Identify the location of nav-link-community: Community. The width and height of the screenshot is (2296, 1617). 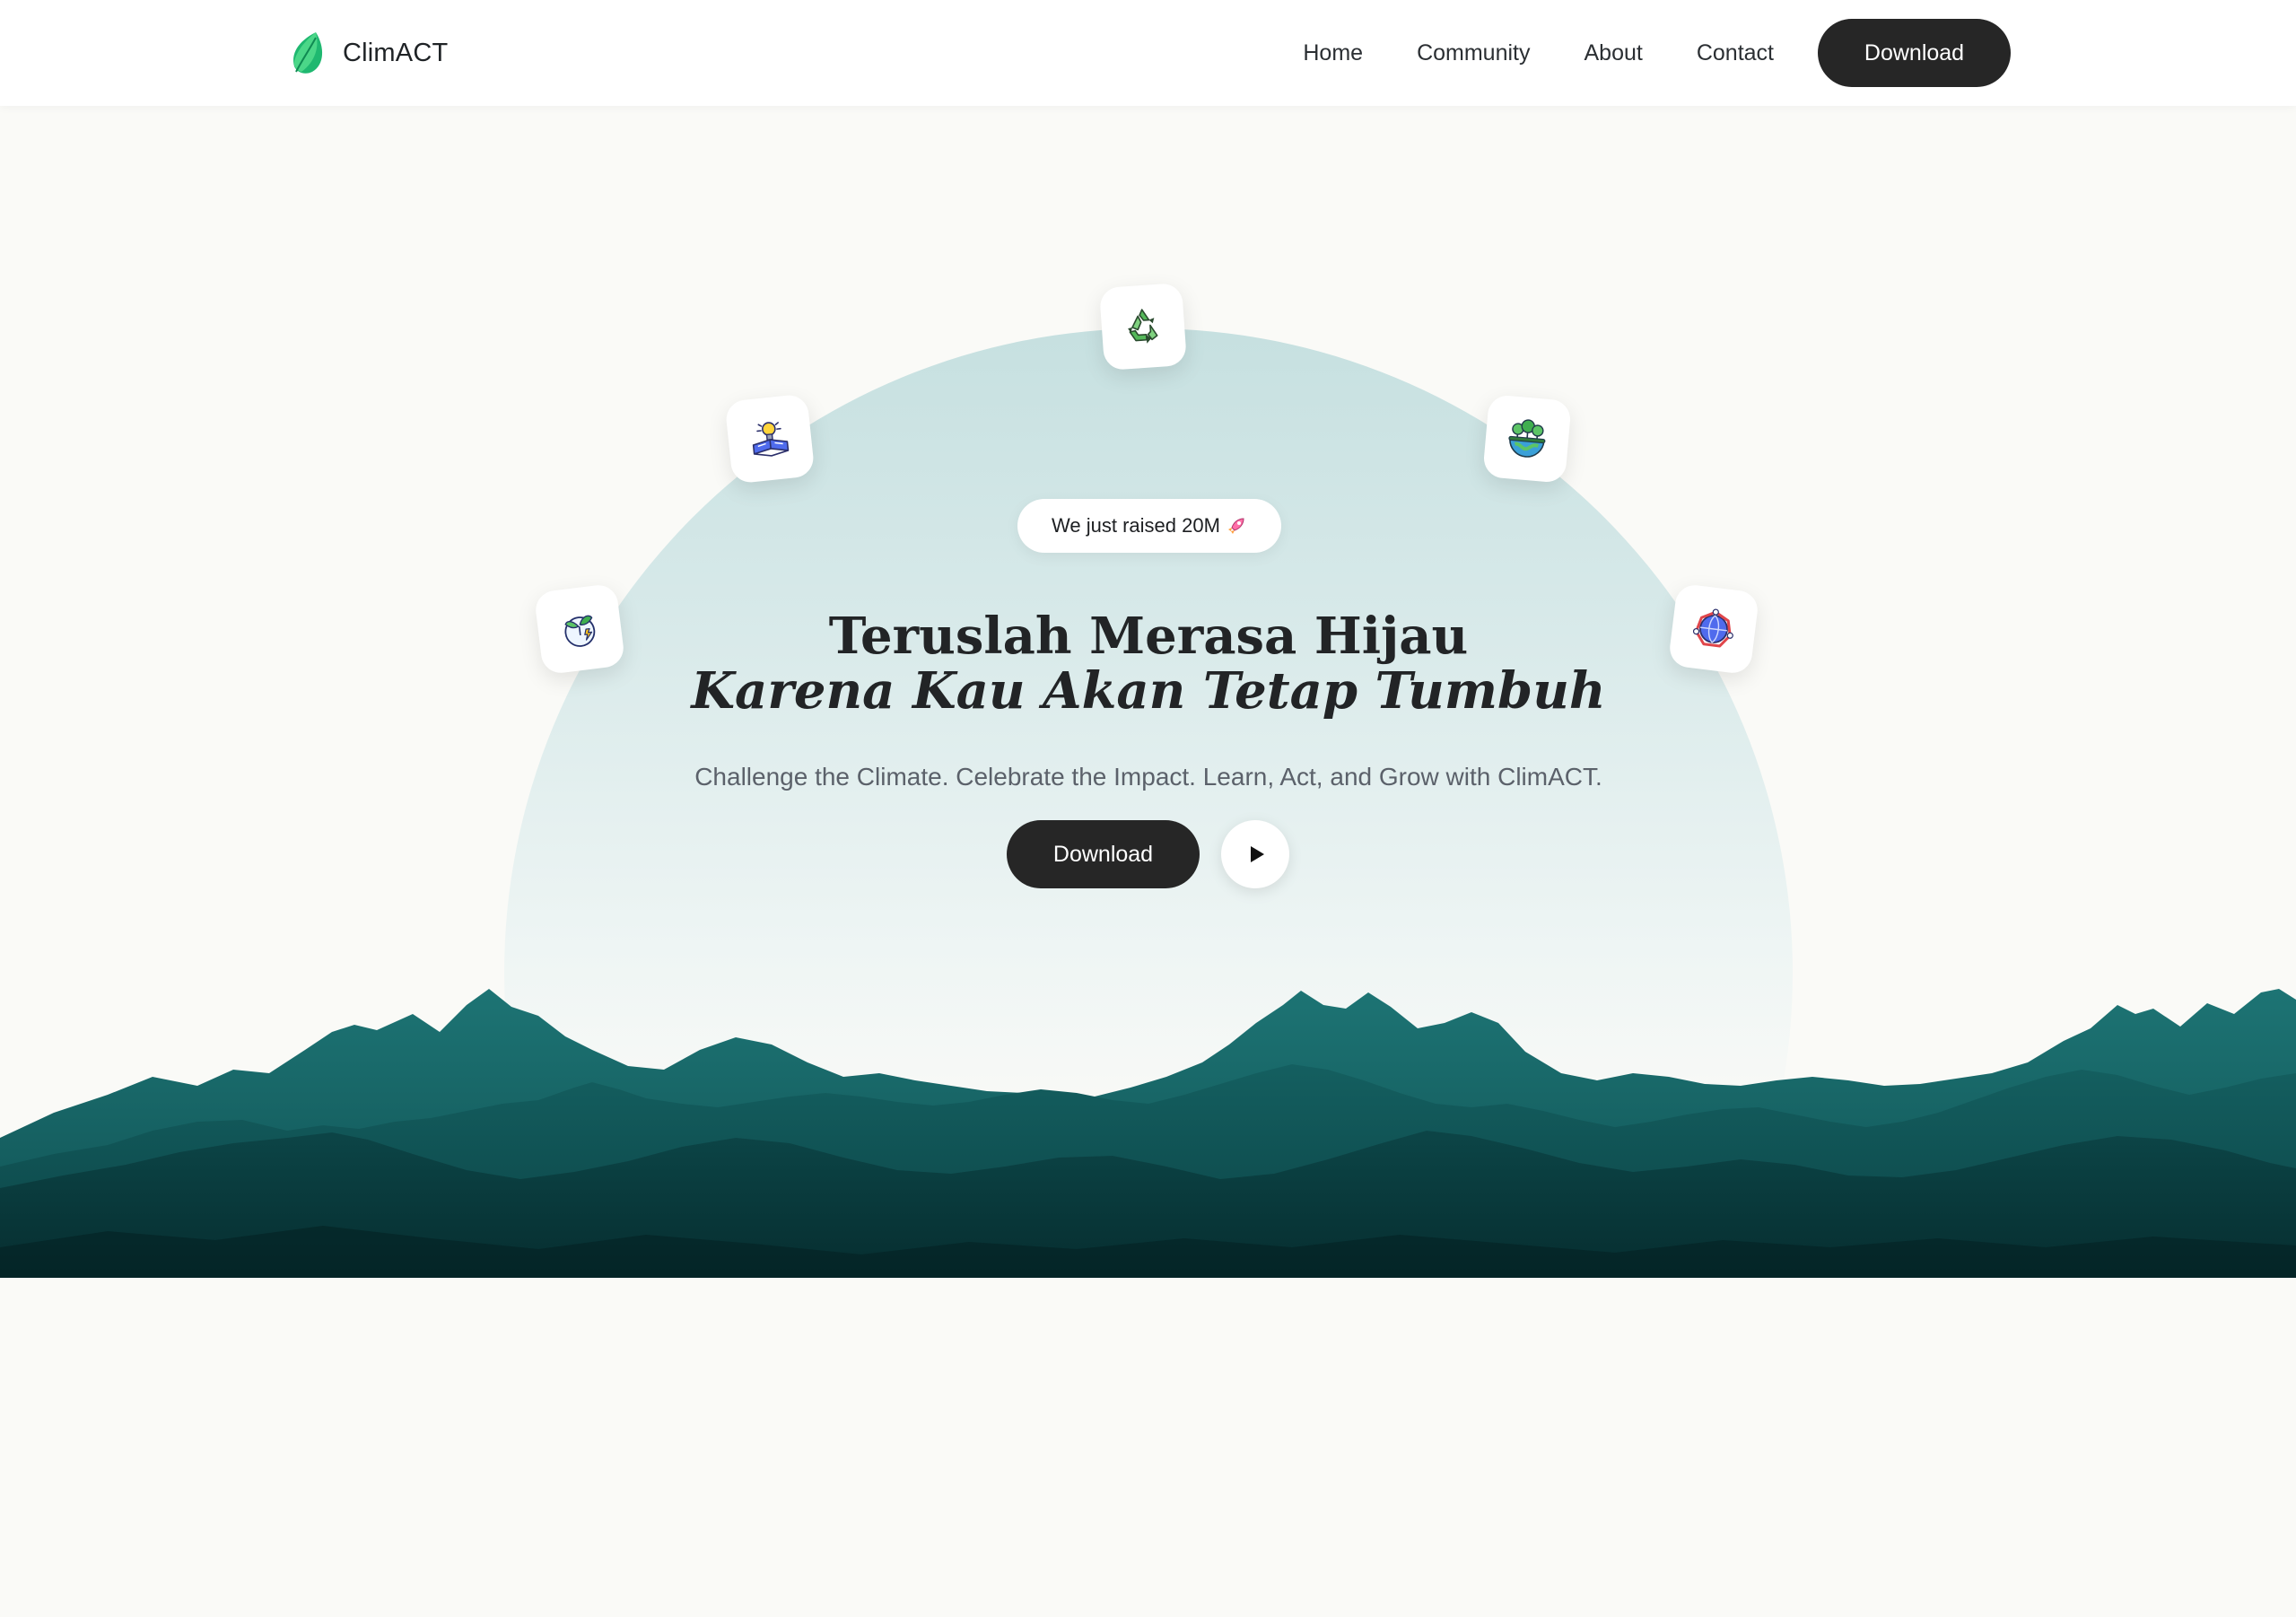
(1474, 53).